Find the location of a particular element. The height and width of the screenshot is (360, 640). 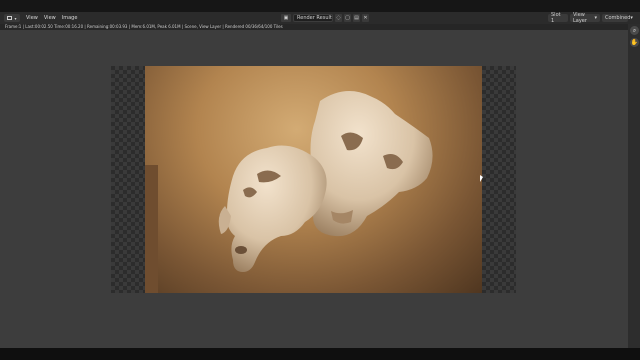

menu-view-1: View is located at coordinates (32, 18).